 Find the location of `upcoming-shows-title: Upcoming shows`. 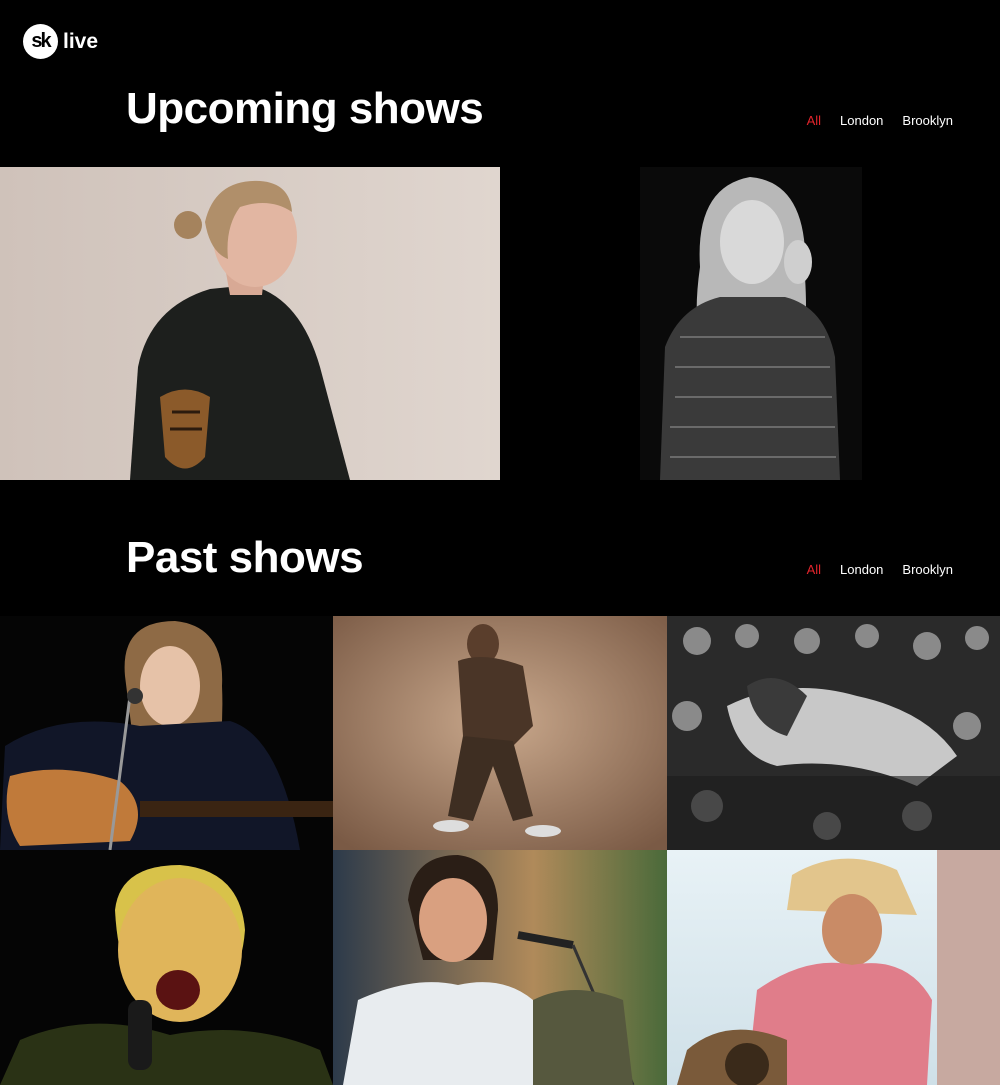

upcoming-shows-title: Upcoming shows is located at coordinates (305, 108).